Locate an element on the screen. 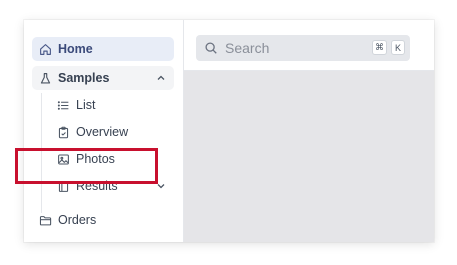 Image resolution: width=457 pixels, height=265 pixels. clipboard-icon is located at coordinates (63, 132).